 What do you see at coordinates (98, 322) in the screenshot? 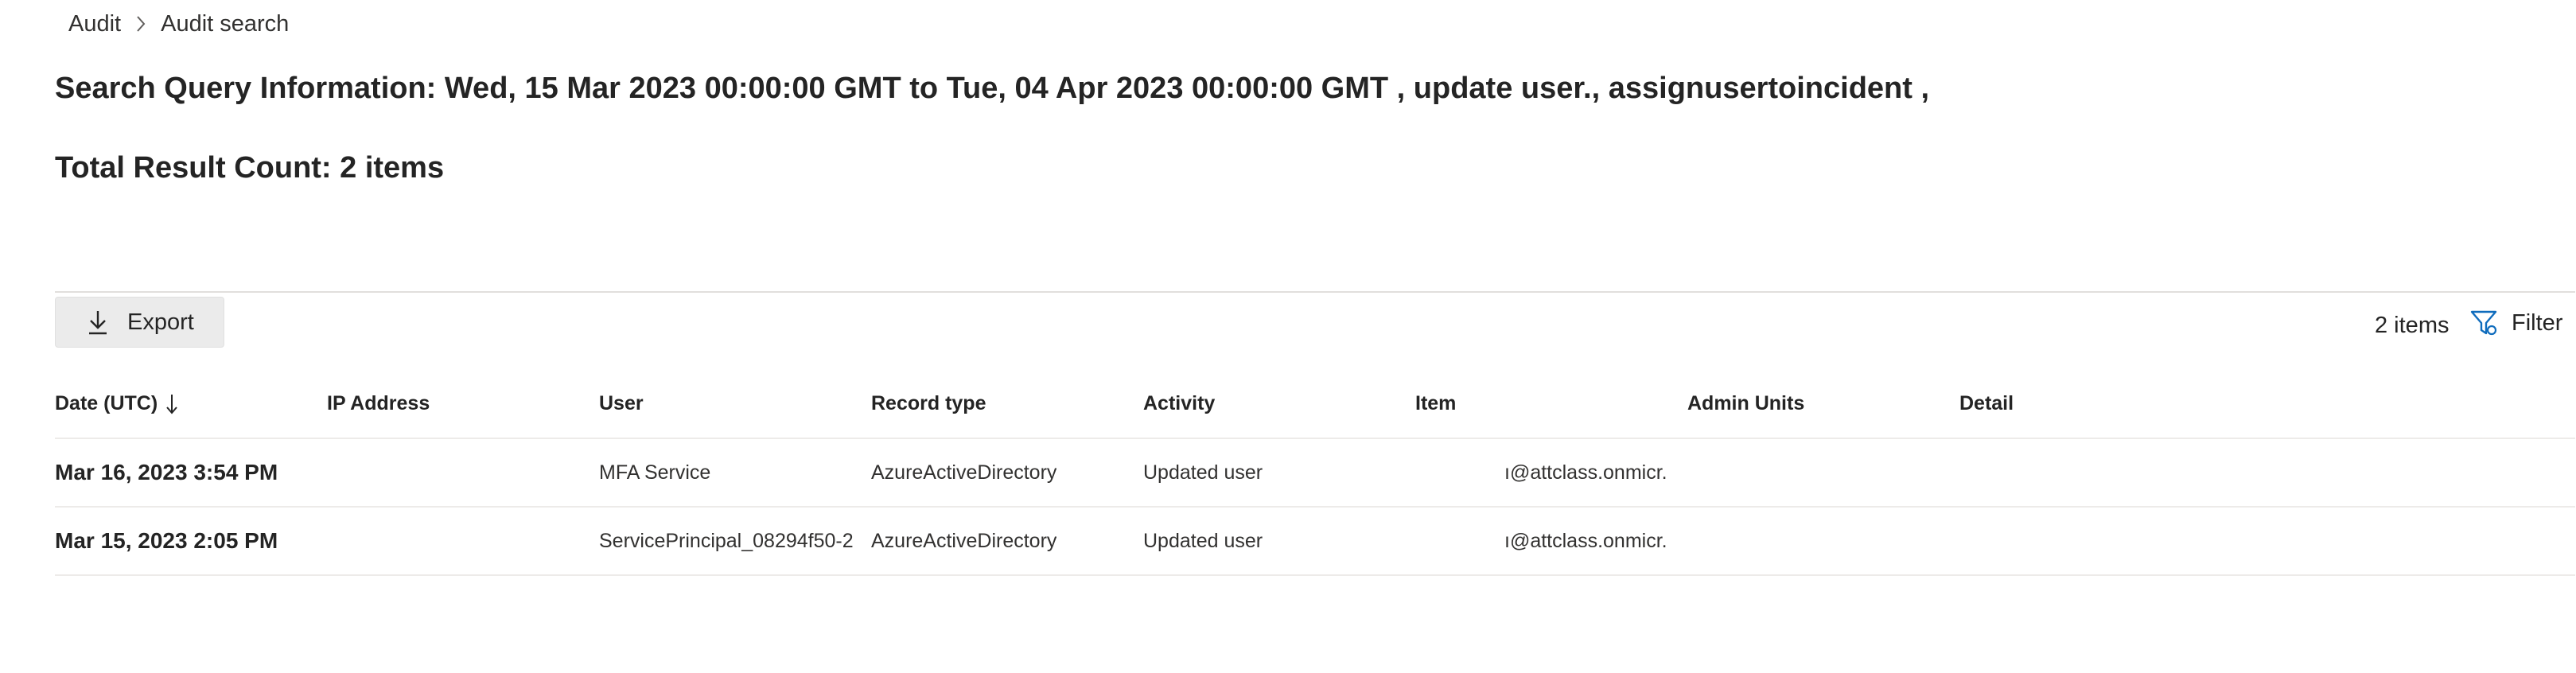
I see `download-icon` at bounding box center [98, 322].